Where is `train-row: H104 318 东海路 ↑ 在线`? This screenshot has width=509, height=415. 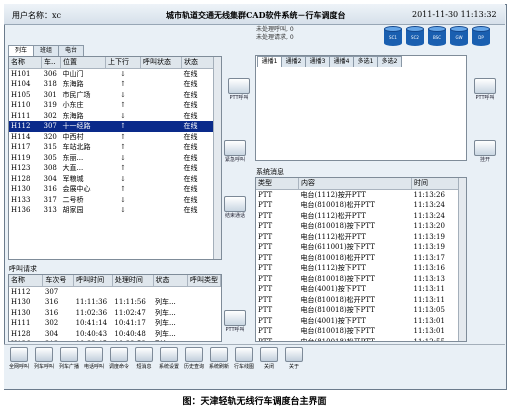 train-row: H104 318 东海路 ↑ 在线 is located at coordinates (111, 84).